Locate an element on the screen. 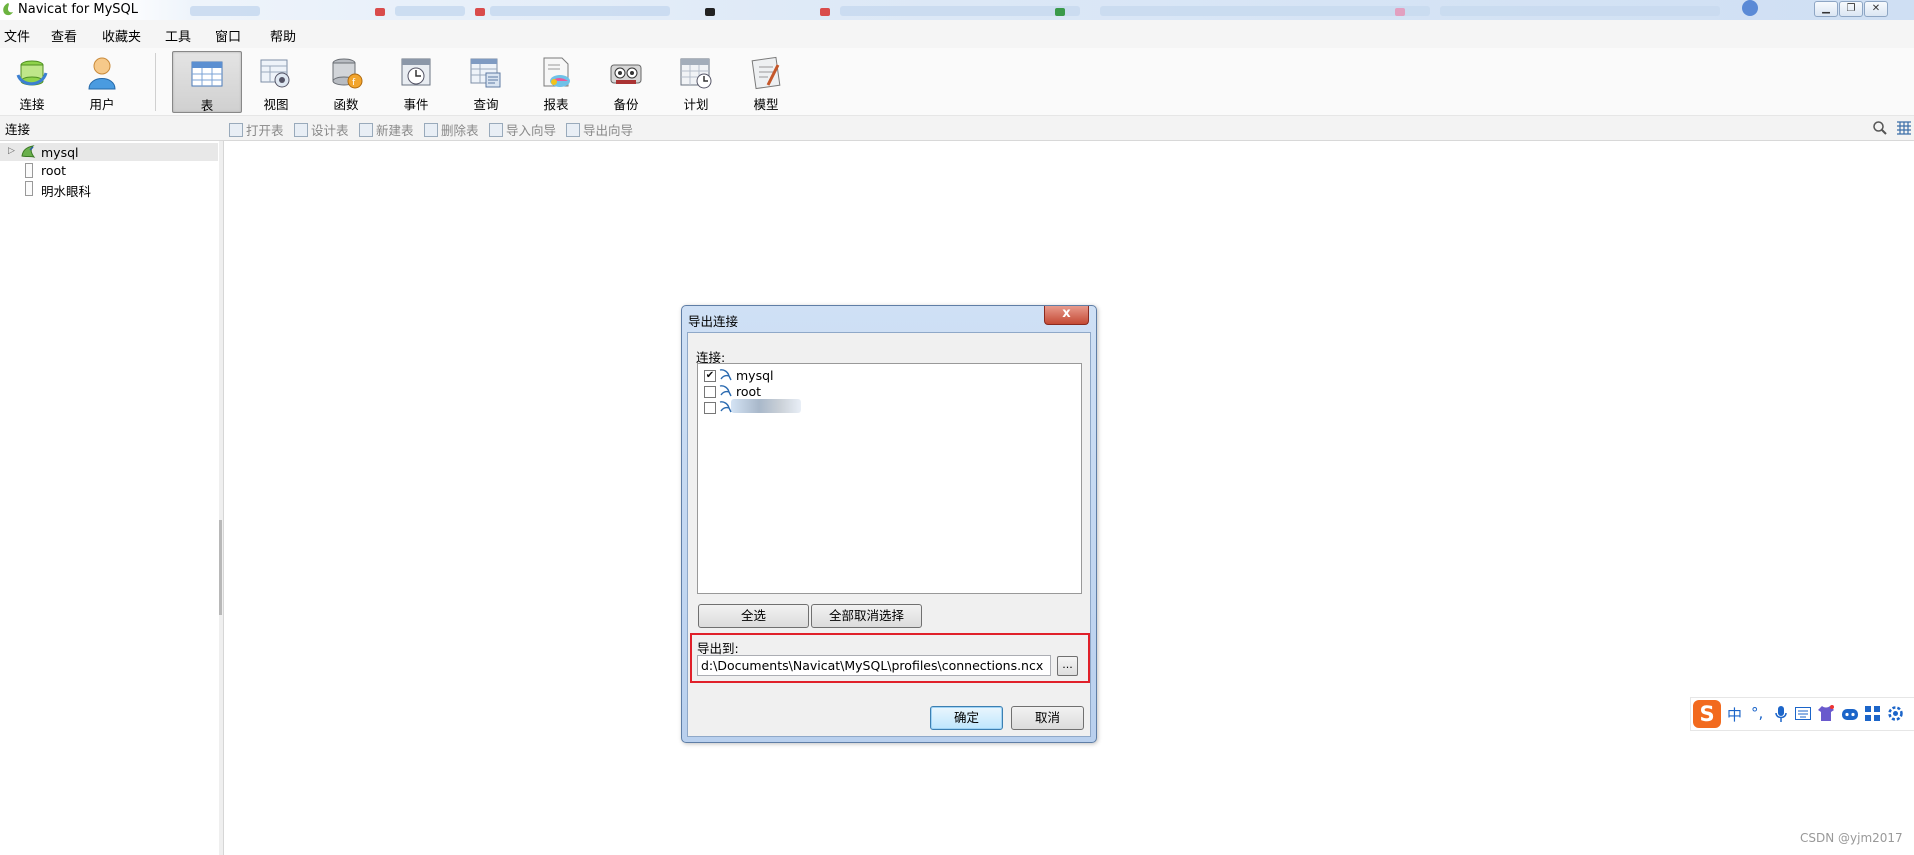 Image resolution: width=1914 pixels, height=855 pixels. connection-icon is located at coordinates (28, 151).